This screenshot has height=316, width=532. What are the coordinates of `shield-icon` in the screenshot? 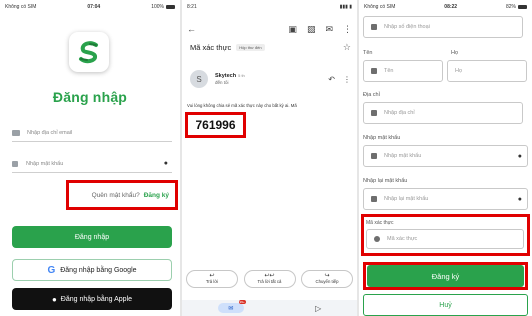 It's located at (377, 239).